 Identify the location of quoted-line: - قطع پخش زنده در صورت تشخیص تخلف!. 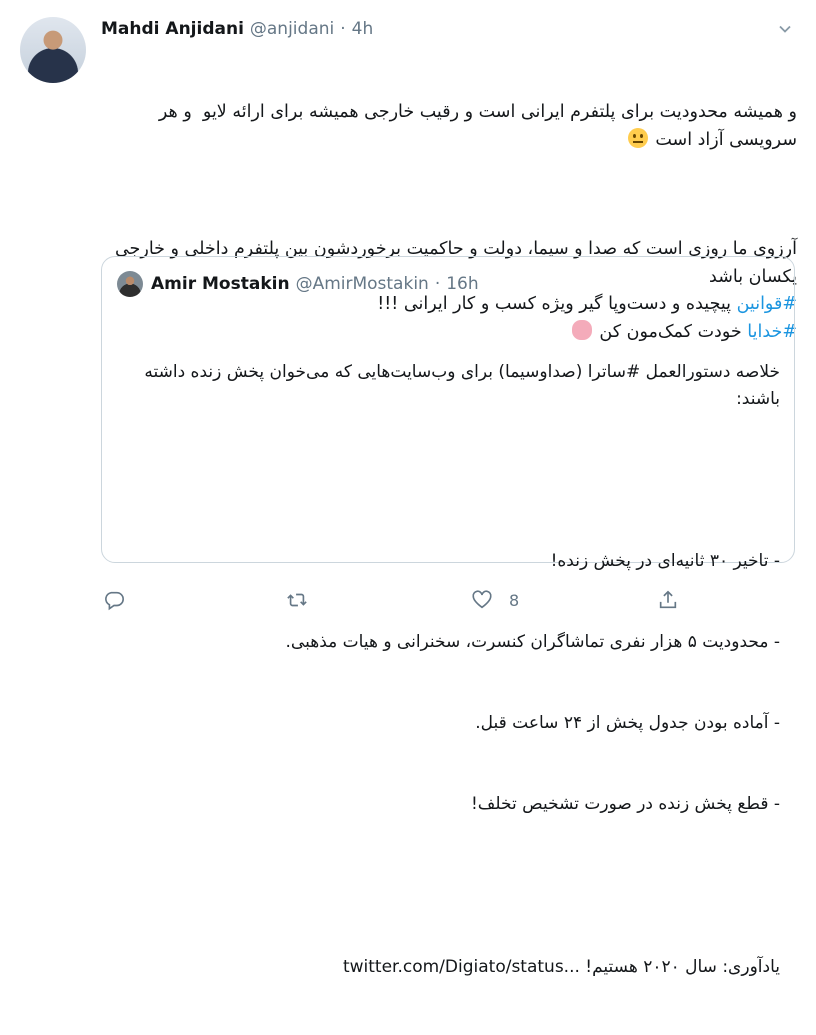
(625, 804).